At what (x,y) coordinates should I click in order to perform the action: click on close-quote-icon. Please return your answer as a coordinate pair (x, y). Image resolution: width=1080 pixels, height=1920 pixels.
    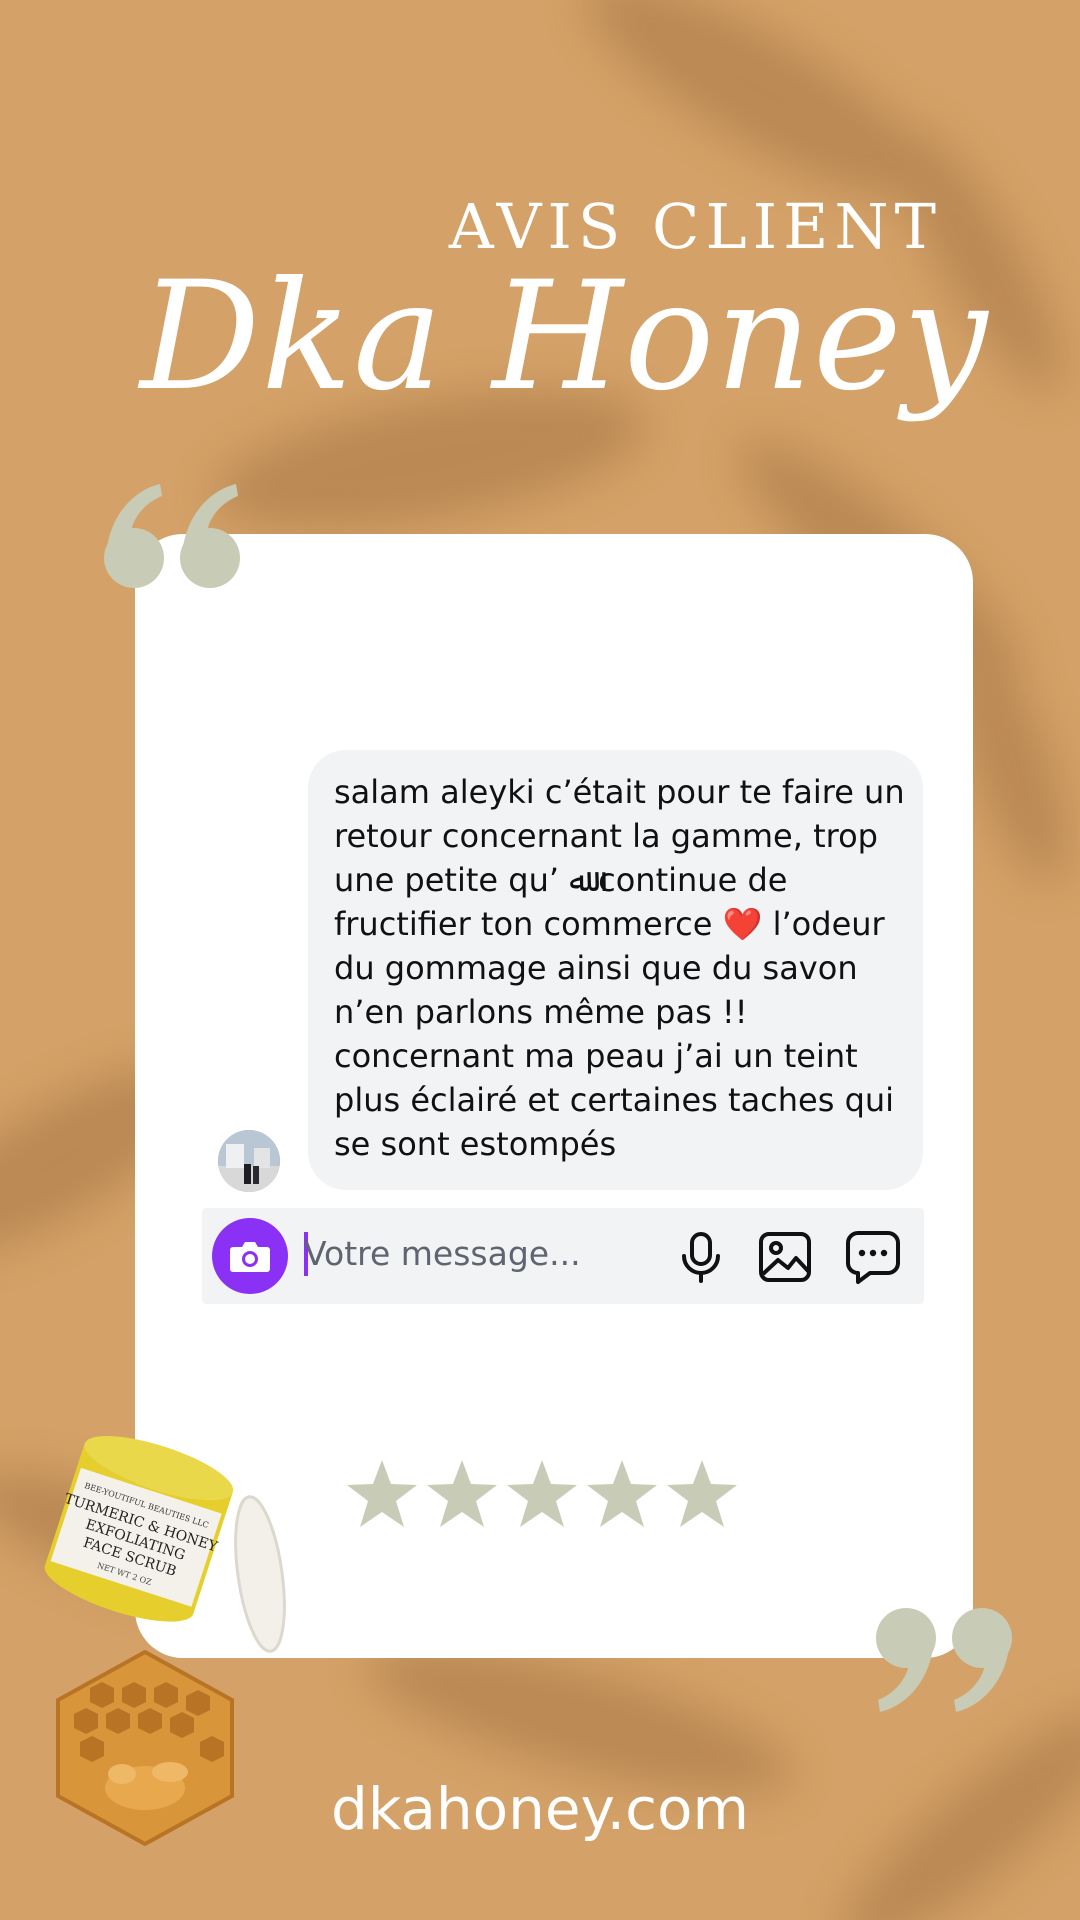
    Looking at the image, I should click on (944, 1660).